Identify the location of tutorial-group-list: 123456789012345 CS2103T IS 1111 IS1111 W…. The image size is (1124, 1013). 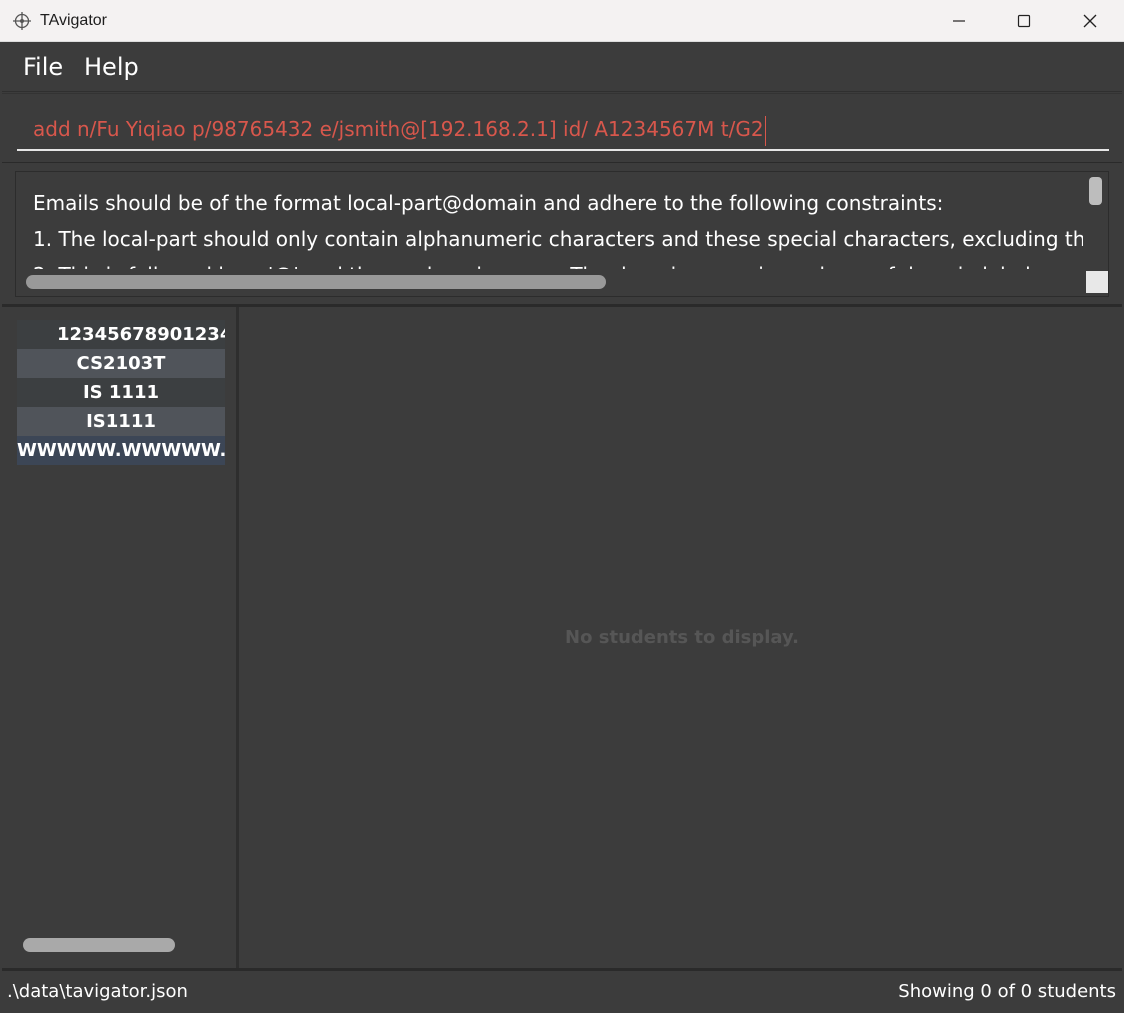
(121, 392).